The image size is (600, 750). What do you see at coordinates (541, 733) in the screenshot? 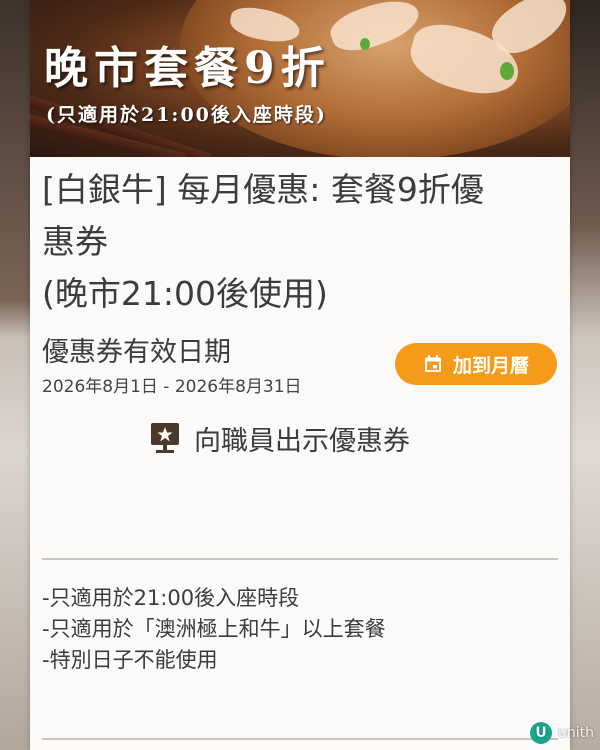
I see `watermark-logo: U` at bounding box center [541, 733].